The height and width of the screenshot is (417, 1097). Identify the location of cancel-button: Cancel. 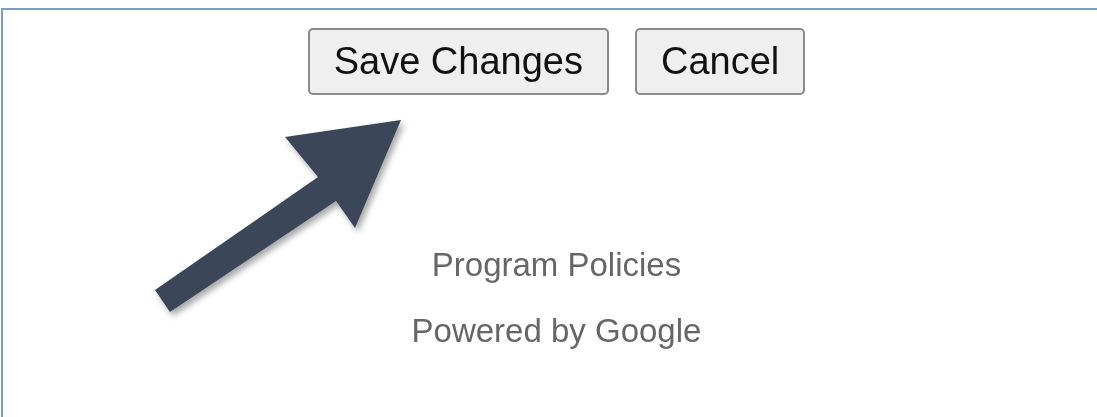
(720, 61).